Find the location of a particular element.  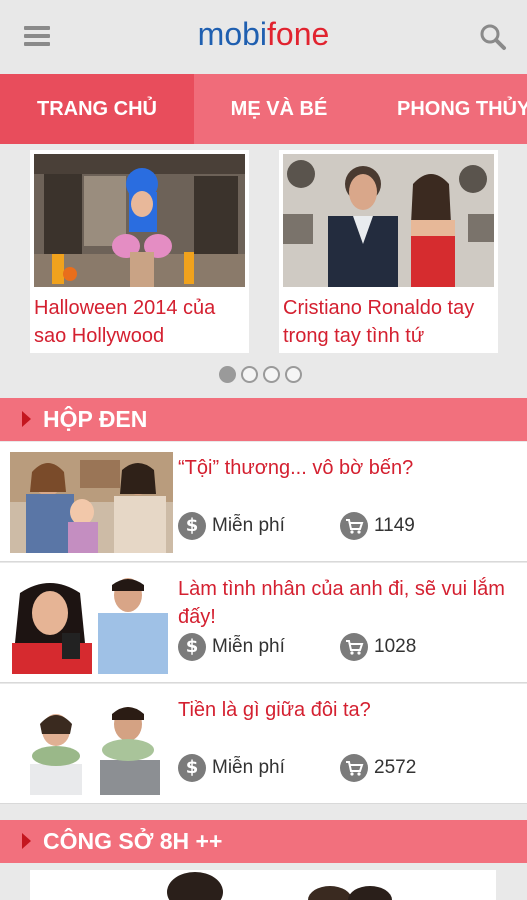

section-title: HỘP ĐEN is located at coordinates (95, 419).